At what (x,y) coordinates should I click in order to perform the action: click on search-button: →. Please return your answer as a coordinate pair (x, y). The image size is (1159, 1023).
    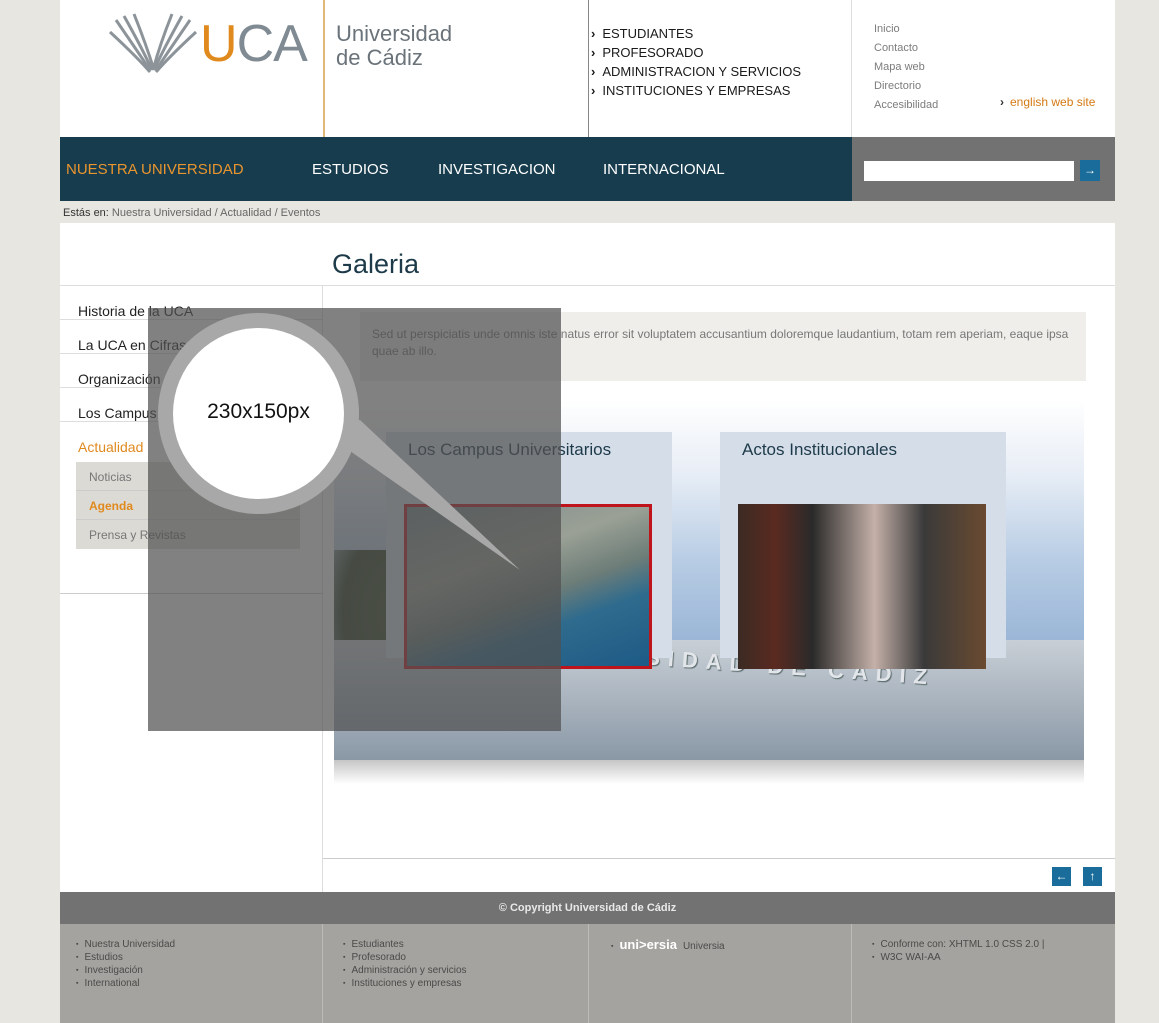
    Looking at the image, I should click on (1090, 170).